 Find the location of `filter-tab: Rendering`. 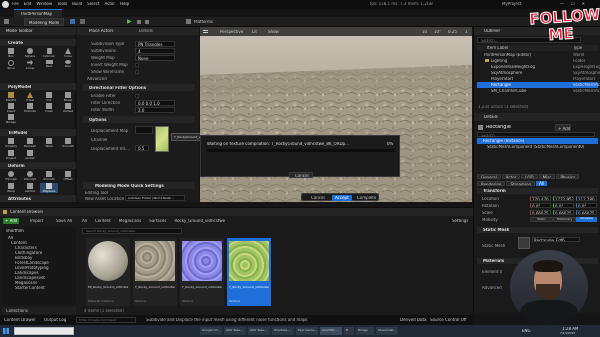

filter-tab: Rendering is located at coordinates (491, 183).